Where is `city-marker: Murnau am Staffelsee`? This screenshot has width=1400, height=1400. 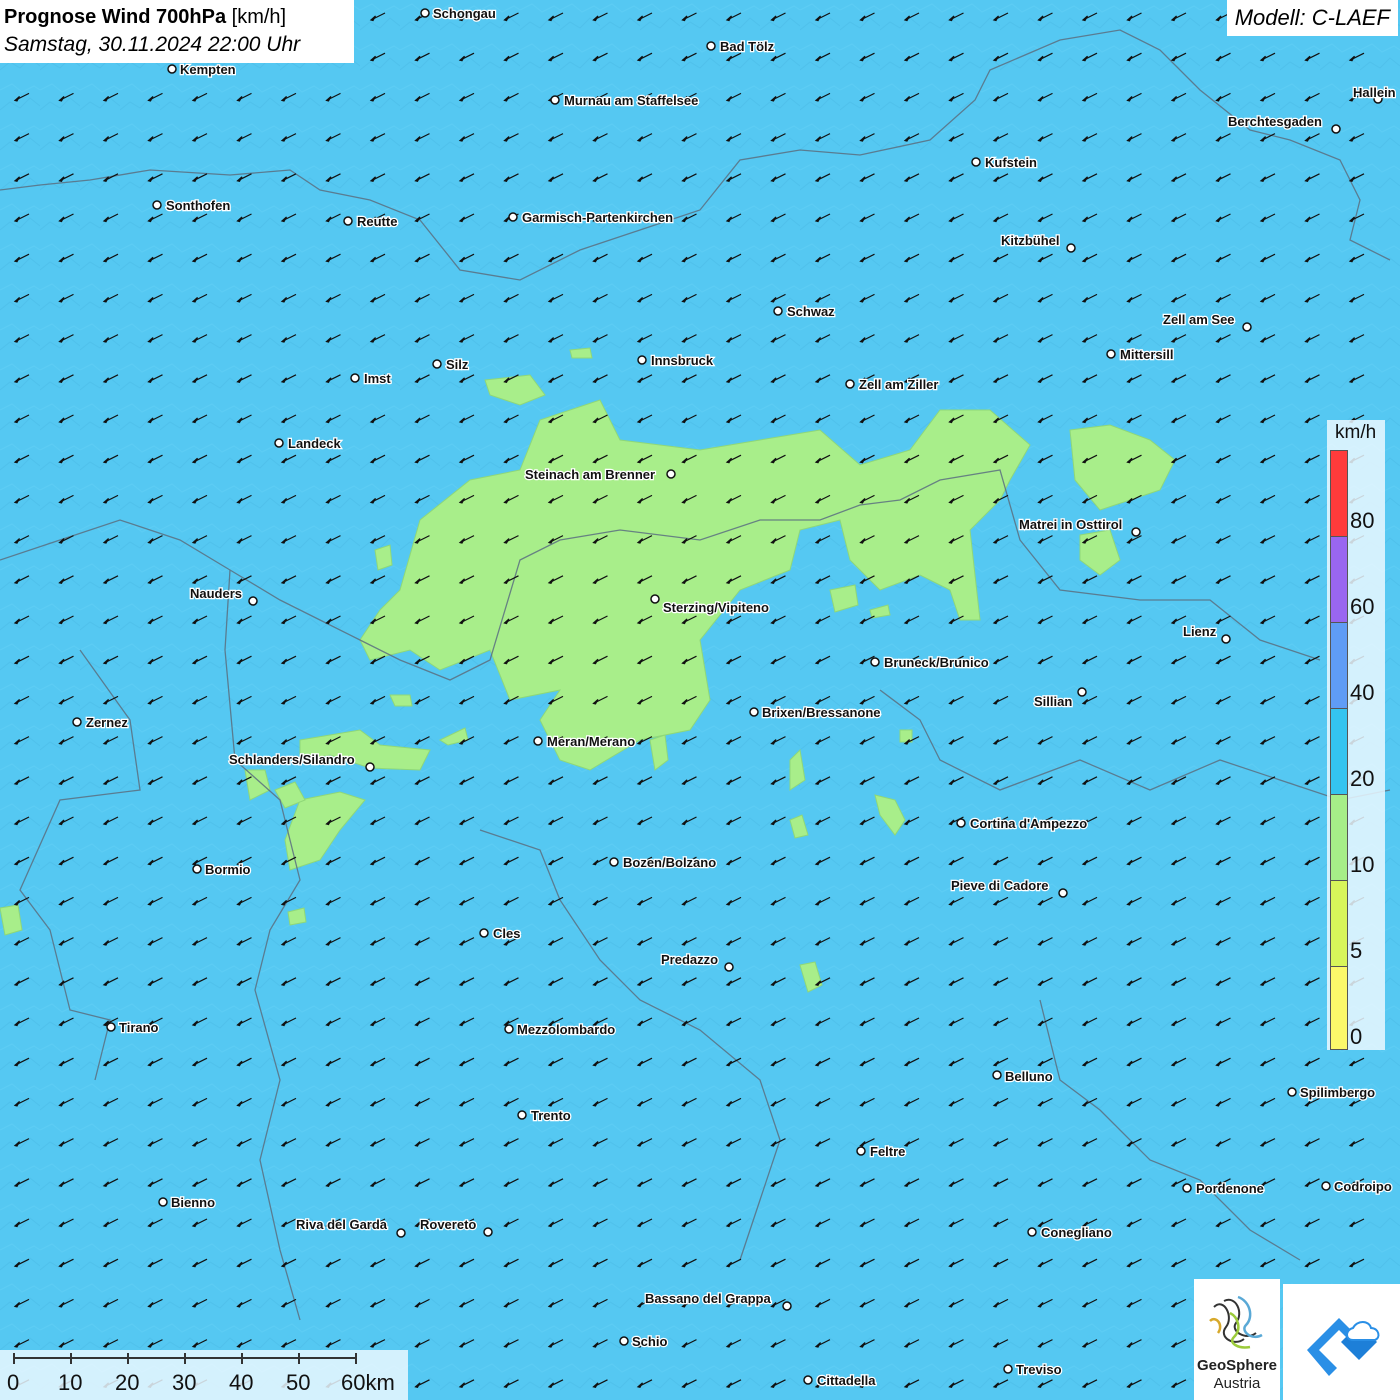
city-marker: Murnau am Staffelsee is located at coordinates (625, 100).